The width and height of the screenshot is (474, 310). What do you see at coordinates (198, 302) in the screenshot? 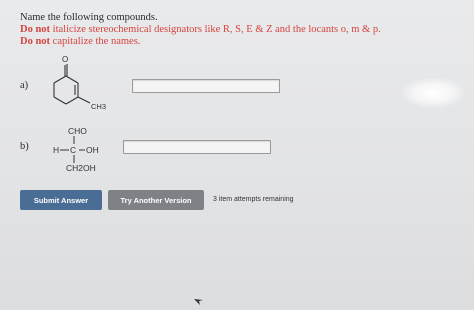
I see `mouse-cursor-icon` at bounding box center [198, 302].